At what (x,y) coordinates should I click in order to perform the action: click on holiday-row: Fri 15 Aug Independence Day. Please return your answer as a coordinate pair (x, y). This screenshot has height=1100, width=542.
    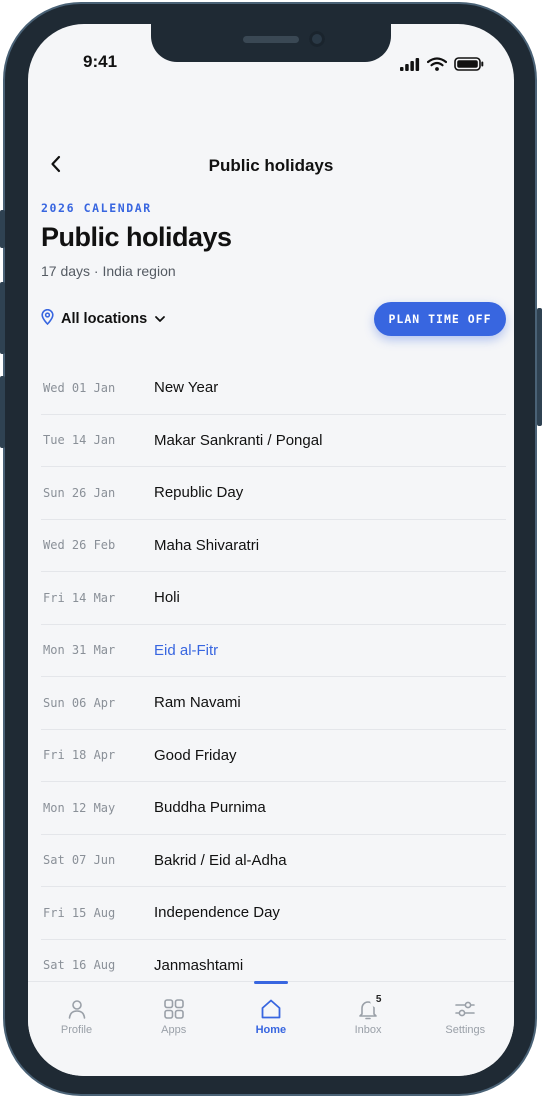
    Looking at the image, I should click on (273, 913).